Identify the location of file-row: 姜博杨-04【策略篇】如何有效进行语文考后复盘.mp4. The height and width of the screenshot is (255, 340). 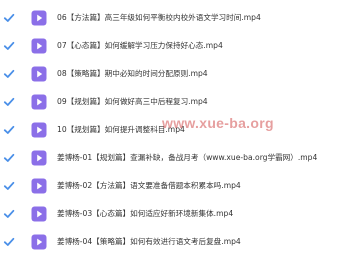
(170, 241).